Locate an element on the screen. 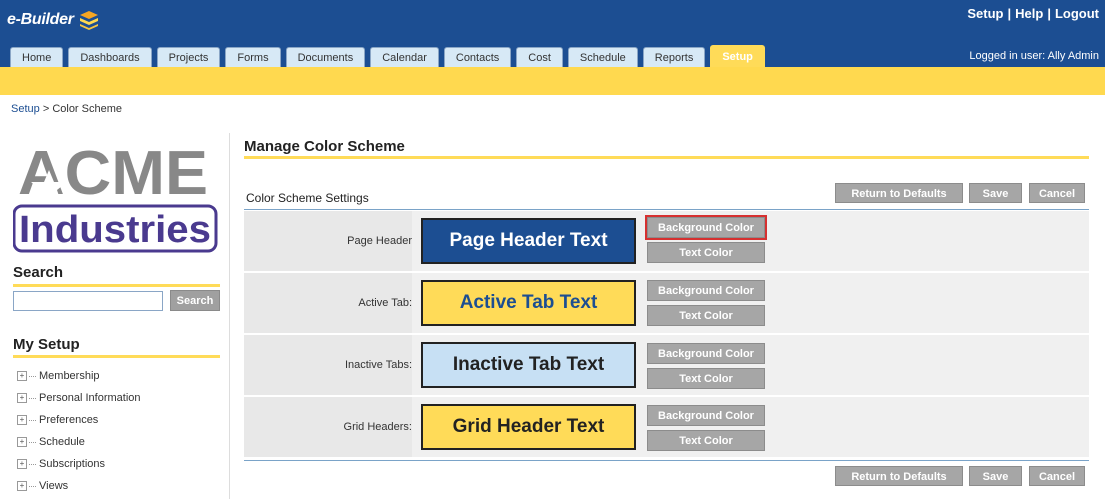  my-setup-title: My Setup is located at coordinates (46, 344).